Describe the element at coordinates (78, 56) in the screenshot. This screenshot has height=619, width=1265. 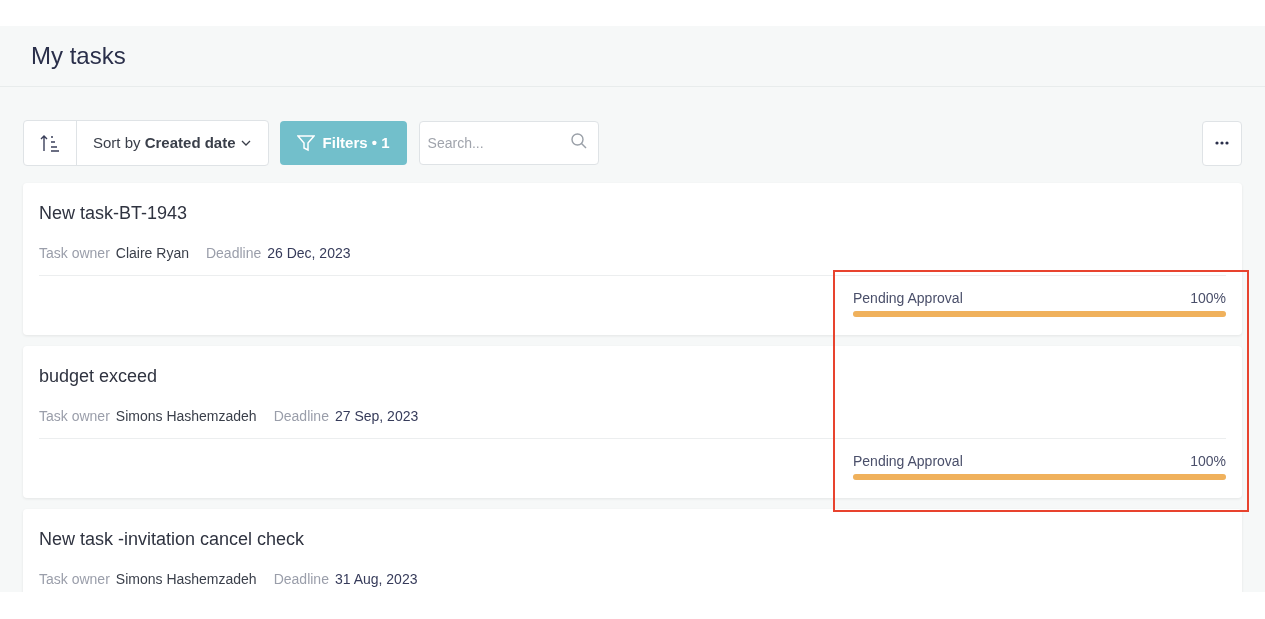
I see `page-title: My tasks` at that location.